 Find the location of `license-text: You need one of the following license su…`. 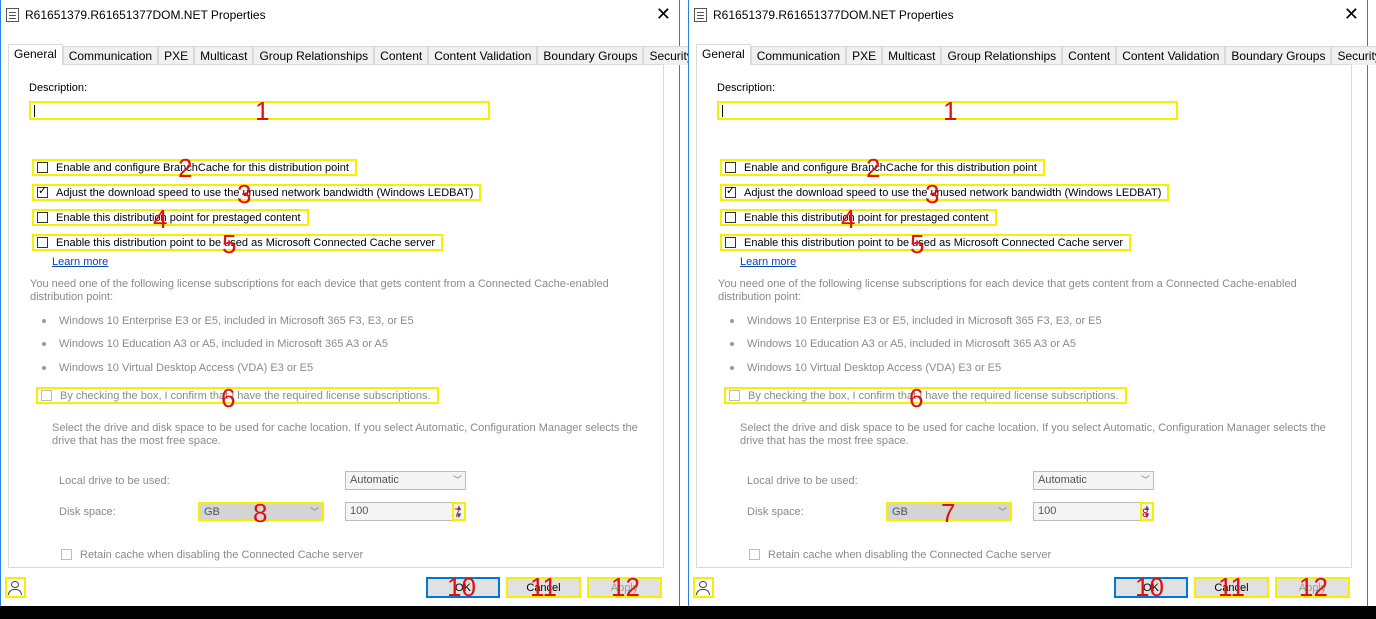

license-text: You need one of the following license su… is located at coordinates (319, 284).